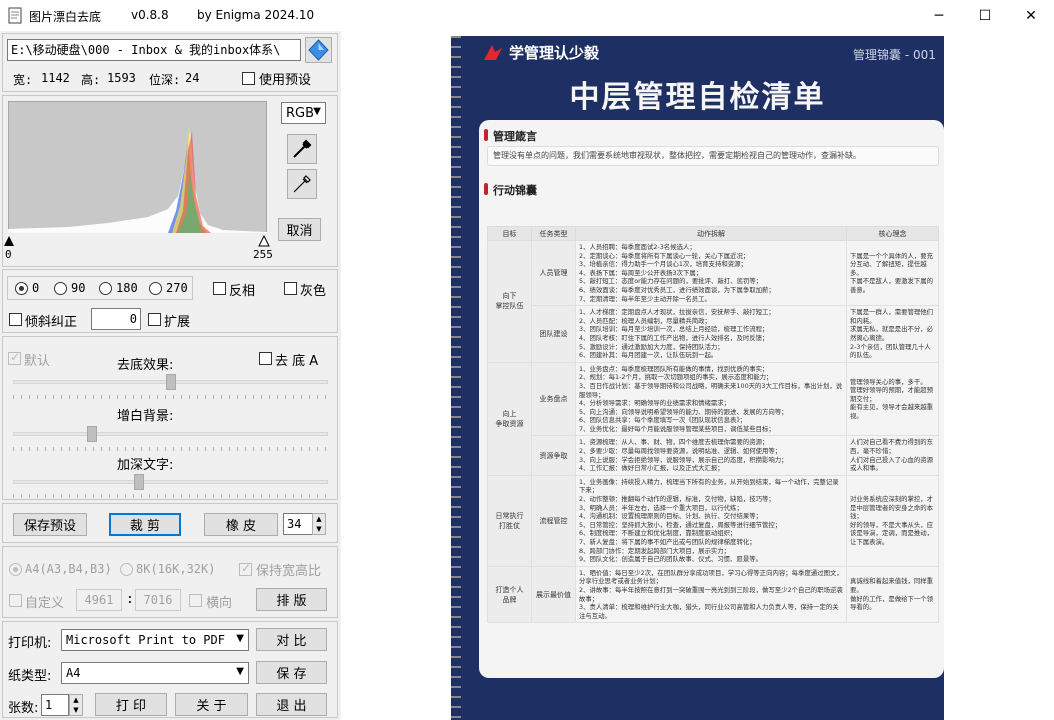  Describe the element at coordinates (319, 529) in the screenshot. I see `spin-down-icon: ▼` at that location.